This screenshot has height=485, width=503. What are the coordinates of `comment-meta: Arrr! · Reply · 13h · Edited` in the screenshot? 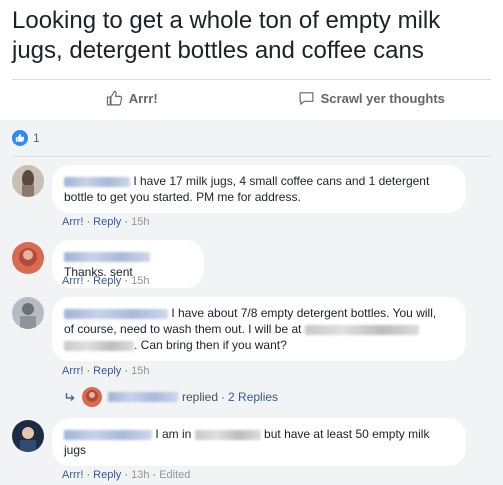 It's located at (126, 475).